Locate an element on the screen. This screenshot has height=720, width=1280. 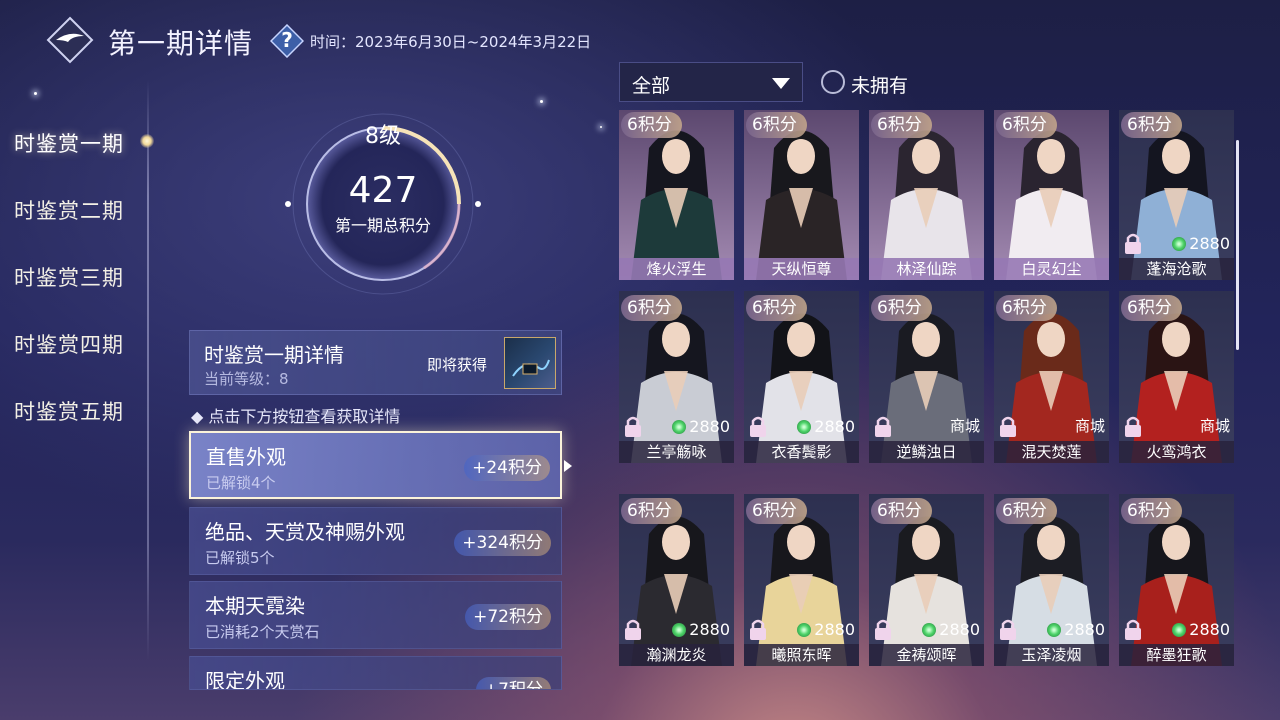
entry-limited: 限定外观 +7积分 is located at coordinates (375, 673).